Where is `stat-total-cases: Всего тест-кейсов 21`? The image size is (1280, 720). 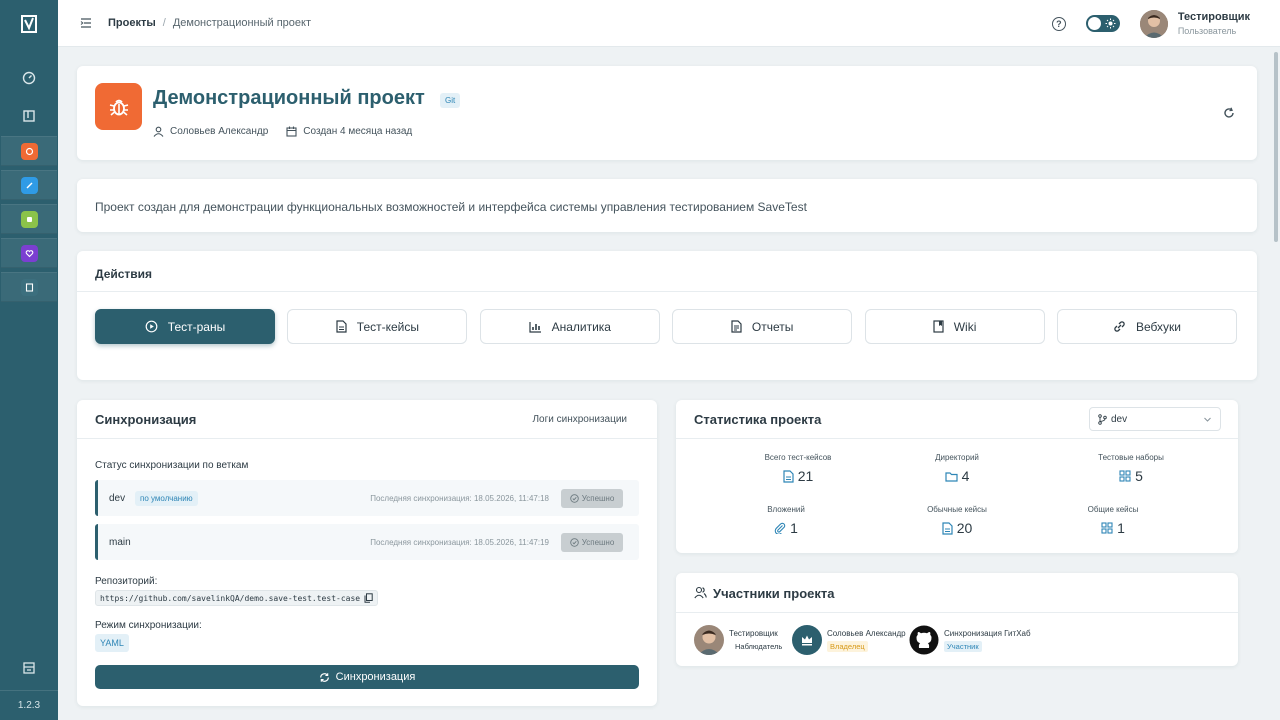
stat-total-cases: Всего тест-кейсов 21 is located at coordinates (798, 468).